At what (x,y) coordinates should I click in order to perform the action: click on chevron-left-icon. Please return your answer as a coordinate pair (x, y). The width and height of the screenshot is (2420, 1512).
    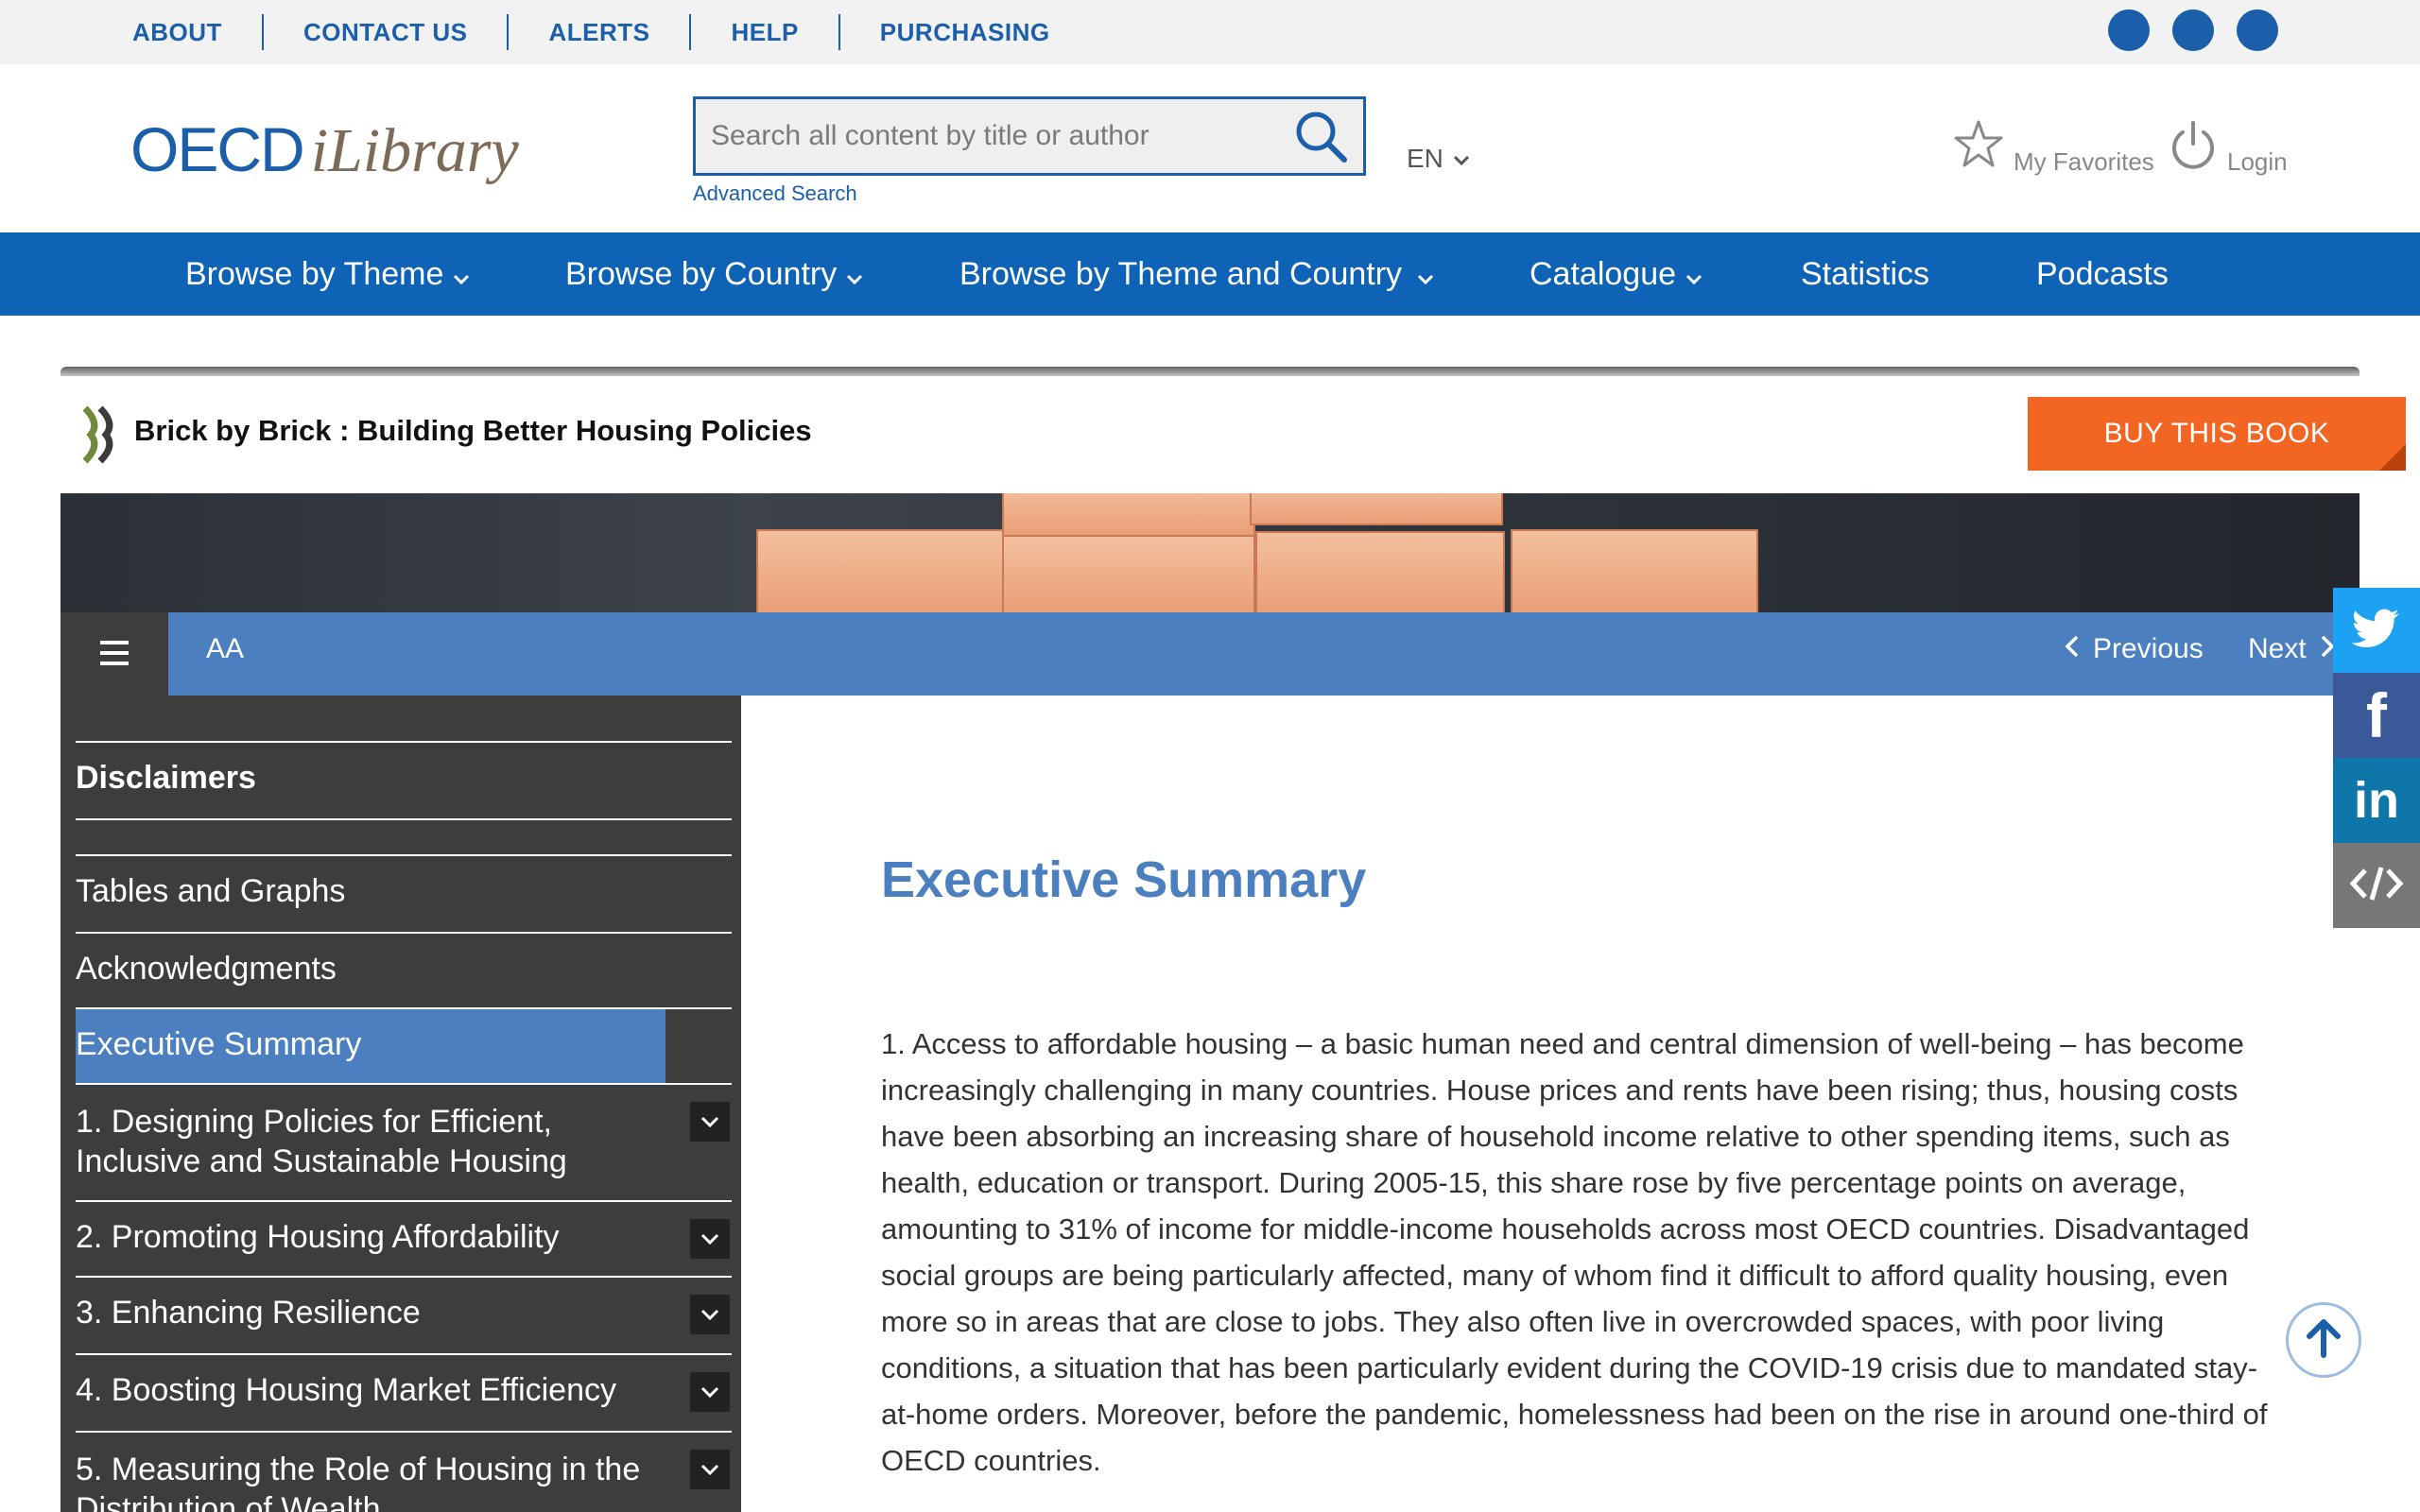
    Looking at the image, I should click on (2072, 649).